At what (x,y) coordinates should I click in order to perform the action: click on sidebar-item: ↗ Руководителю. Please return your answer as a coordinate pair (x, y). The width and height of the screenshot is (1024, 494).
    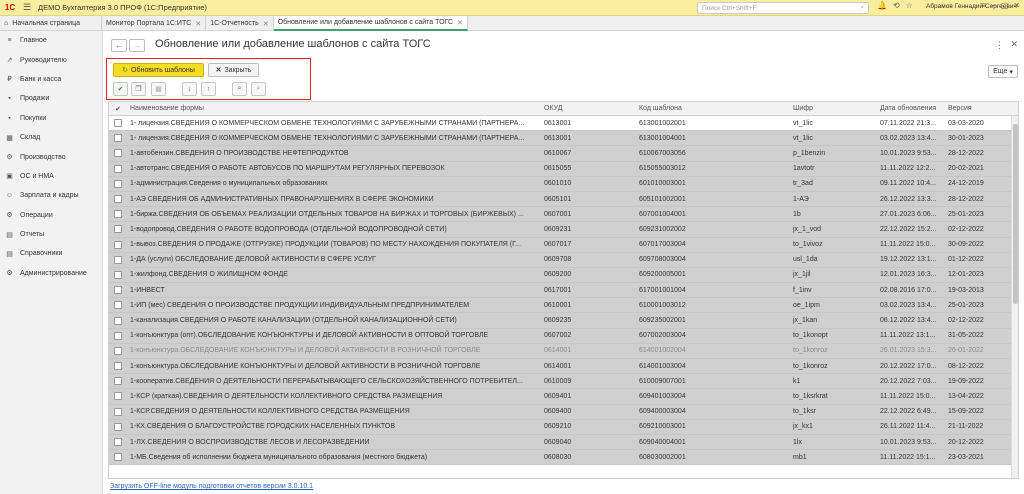
    Looking at the image, I should click on (51, 59).